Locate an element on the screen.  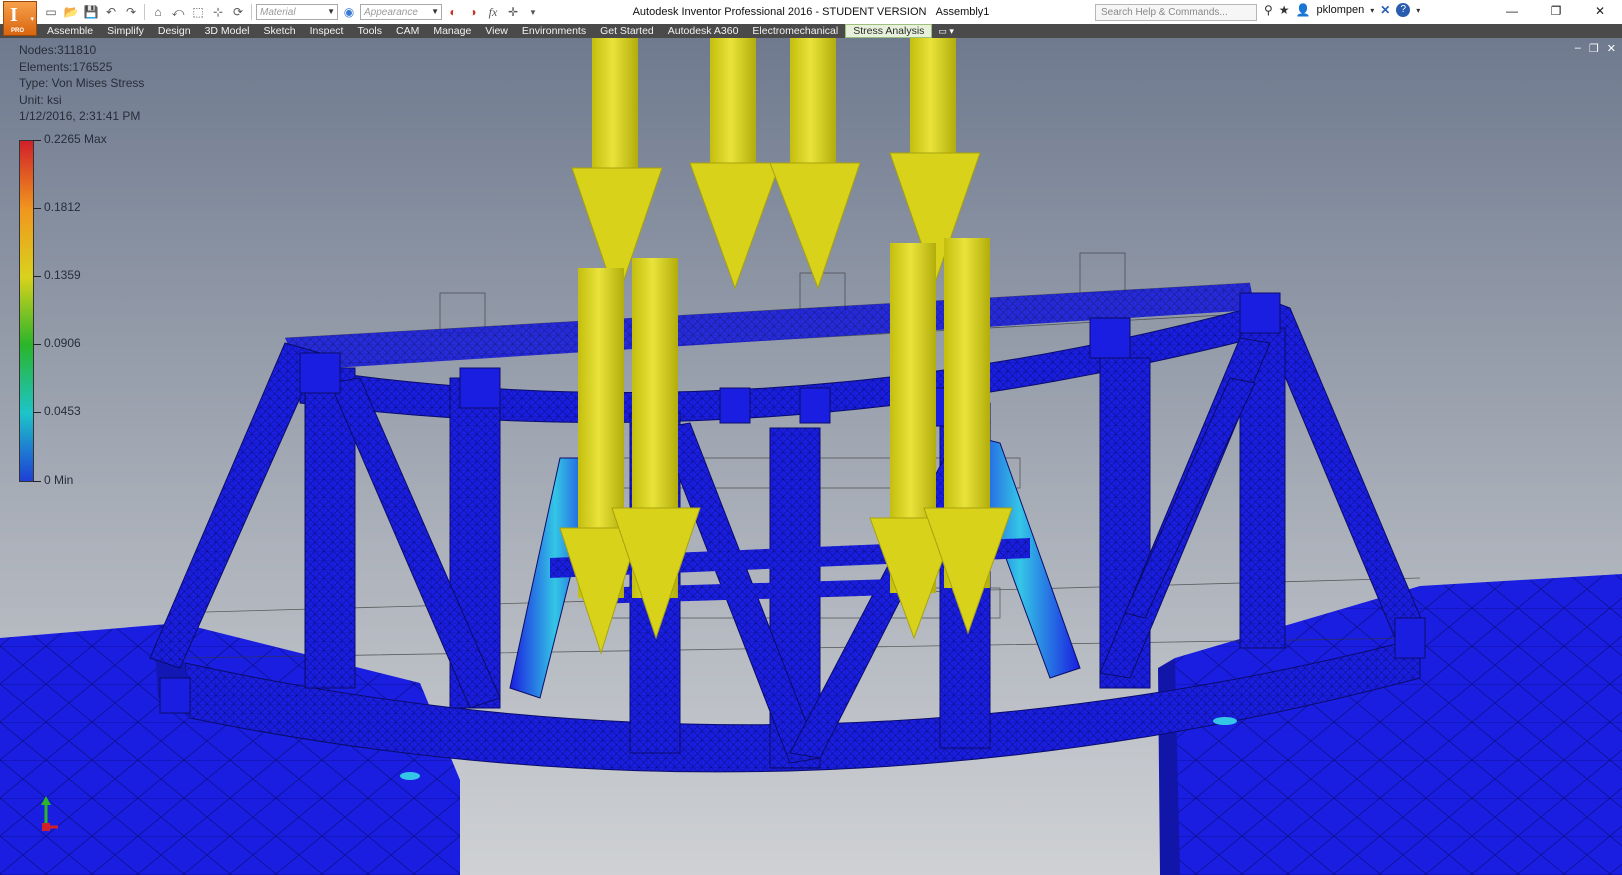
crosshair-icon: ✛ is located at coordinates (513, 12).